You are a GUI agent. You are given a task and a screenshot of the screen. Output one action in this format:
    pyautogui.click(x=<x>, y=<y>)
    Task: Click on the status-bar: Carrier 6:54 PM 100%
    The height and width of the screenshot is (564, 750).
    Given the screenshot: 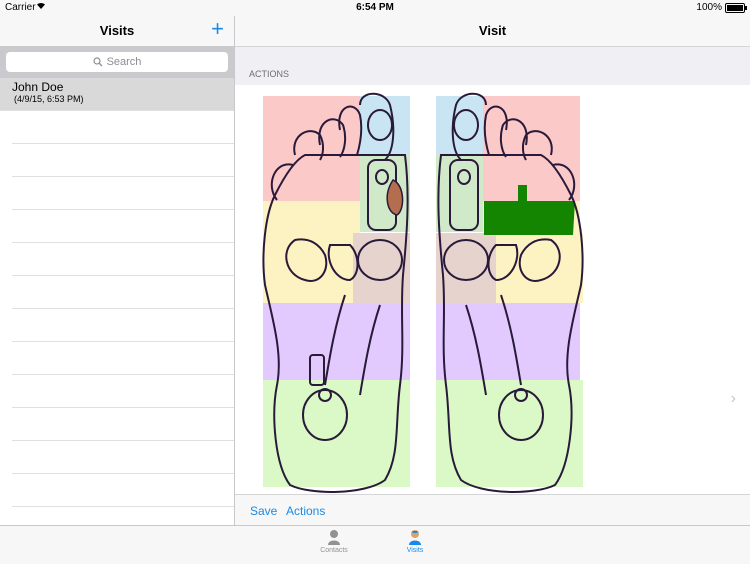 What is the action you would take?
    pyautogui.click(x=375, y=8)
    